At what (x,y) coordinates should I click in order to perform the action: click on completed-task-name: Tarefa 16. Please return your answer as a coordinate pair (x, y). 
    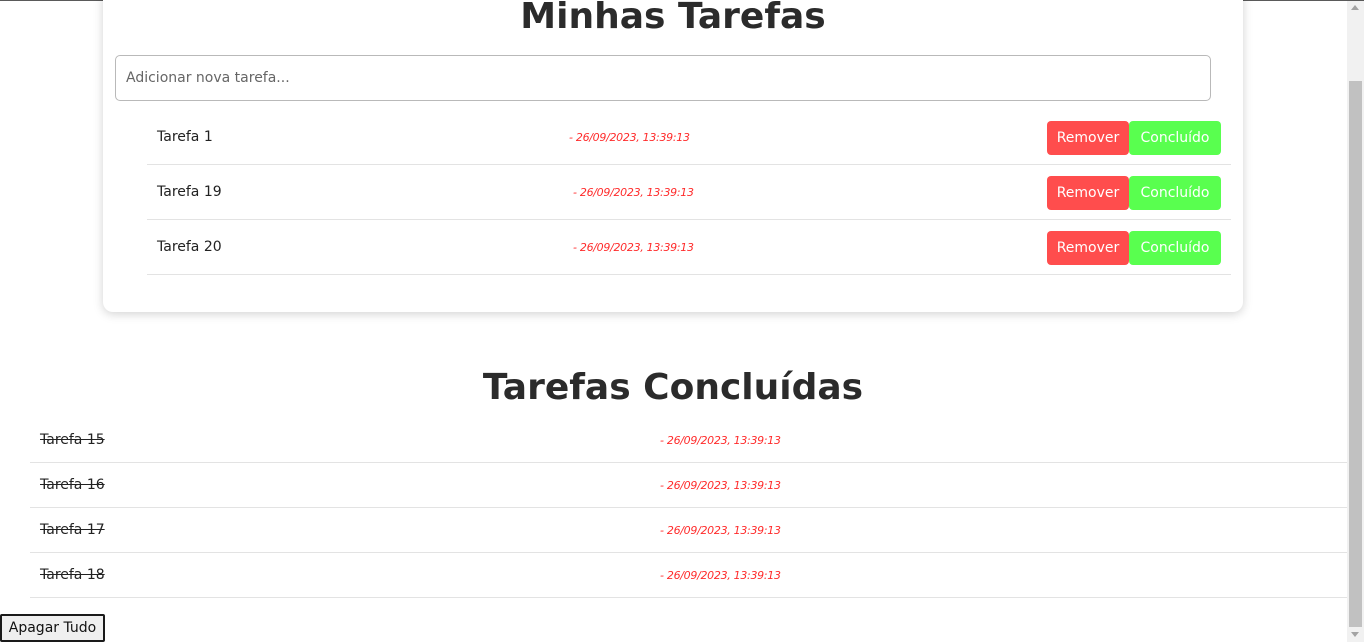
    Looking at the image, I should click on (72, 485).